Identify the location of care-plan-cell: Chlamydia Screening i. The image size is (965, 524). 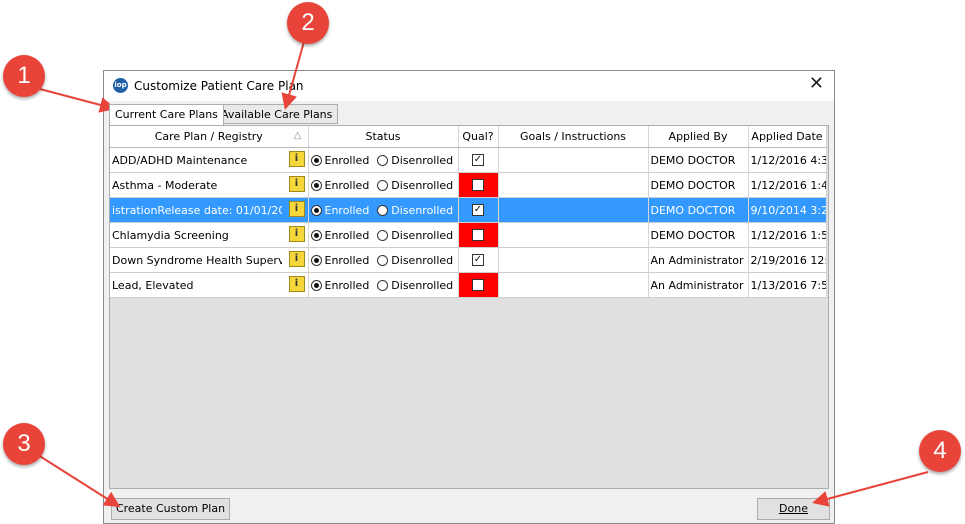
(209, 235).